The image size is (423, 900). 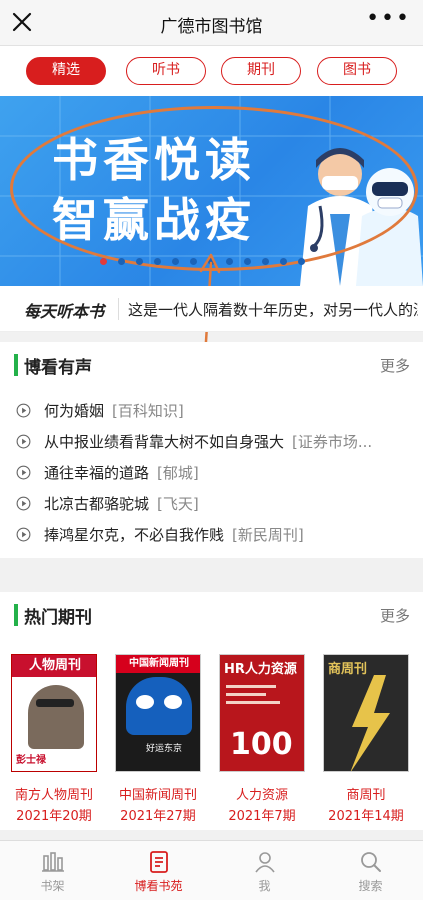 What do you see at coordinates (53, 795) in the screenshot?
I see `magazine-name: 南方人物周刊` at bounding box center [53, 795].